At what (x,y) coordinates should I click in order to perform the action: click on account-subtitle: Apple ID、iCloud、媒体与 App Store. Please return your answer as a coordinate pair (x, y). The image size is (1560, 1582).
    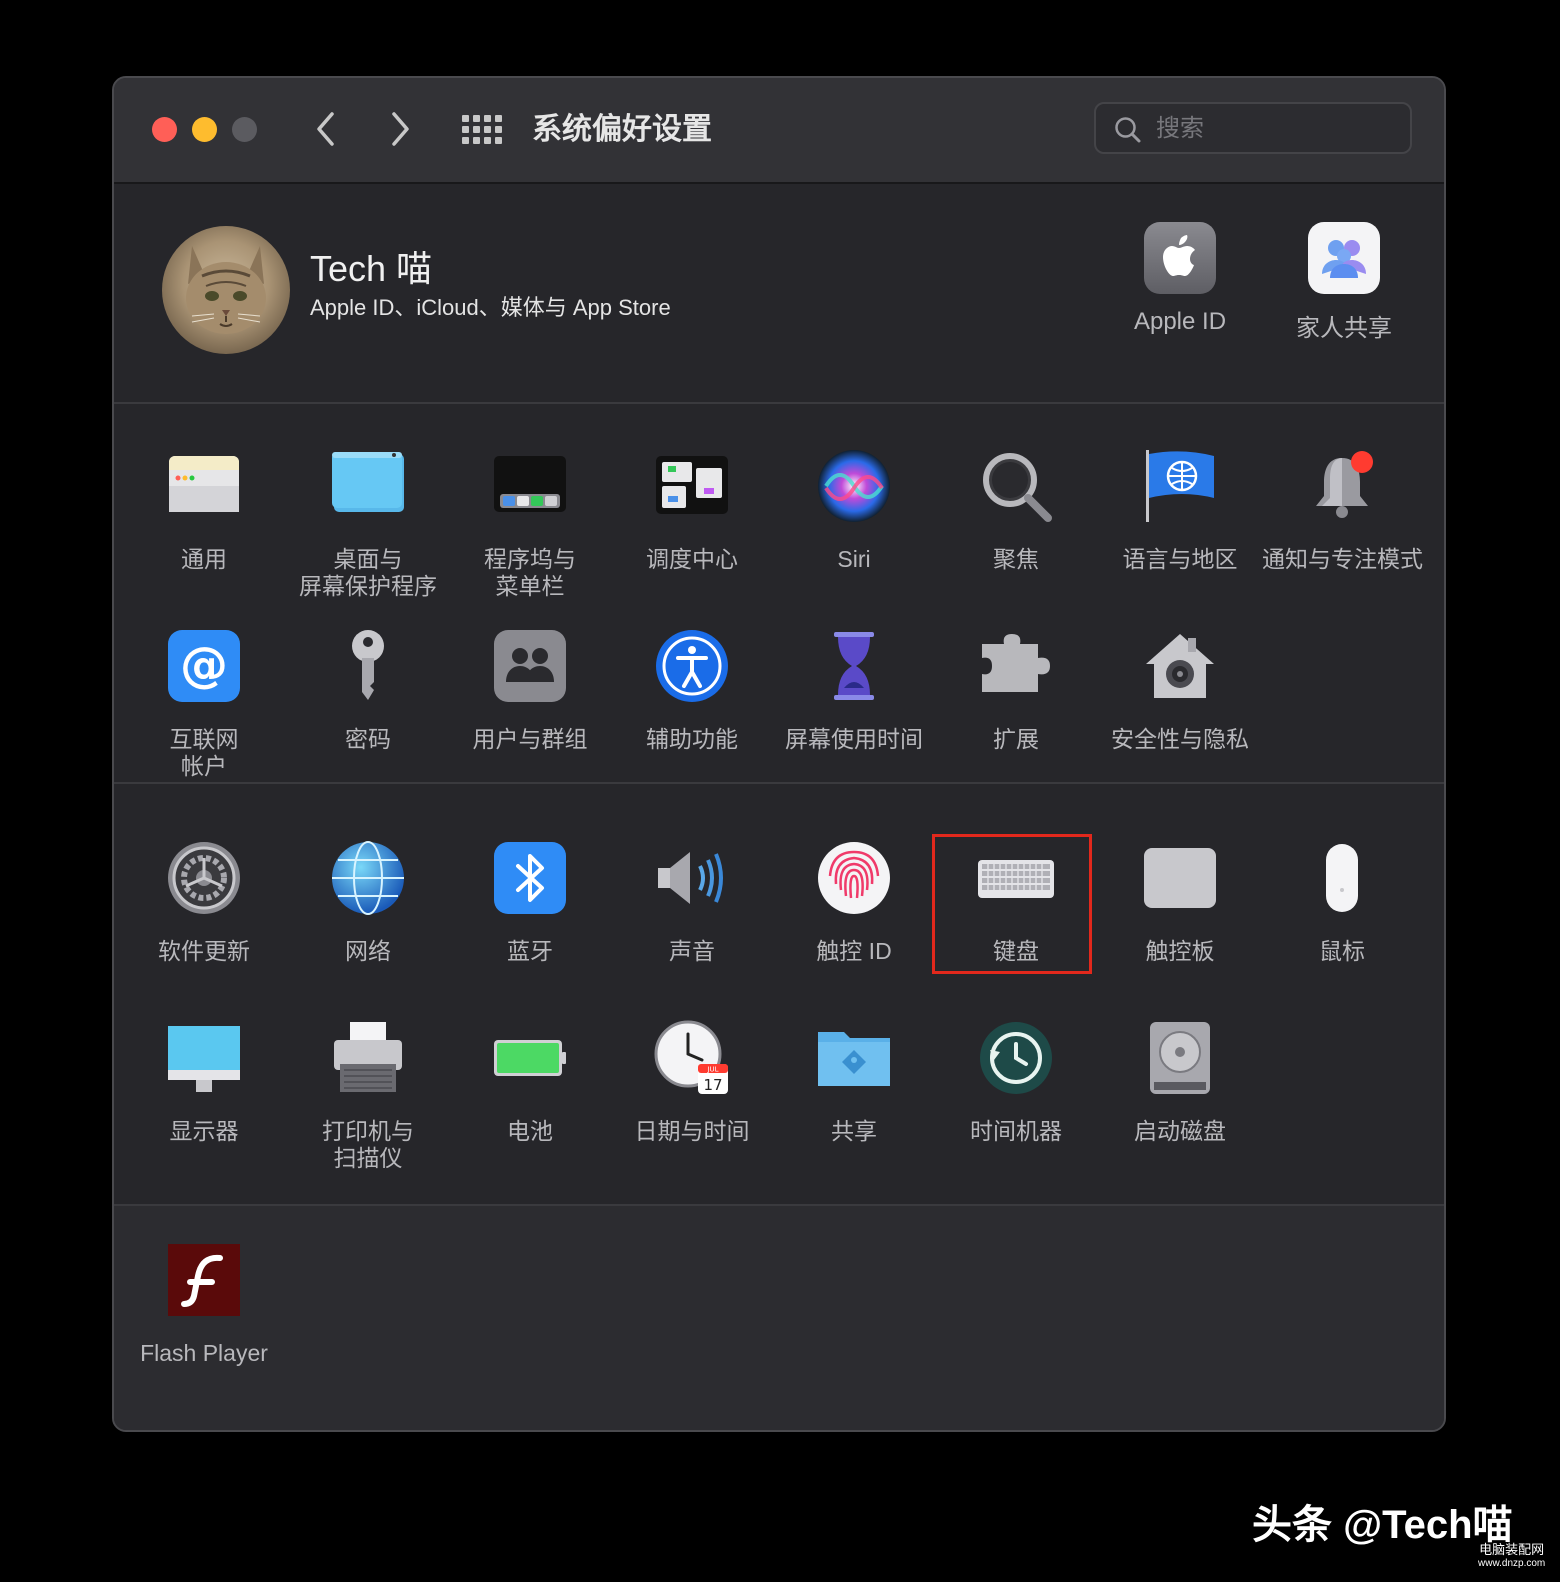
    Looking at the image, I should click on (490, 307).